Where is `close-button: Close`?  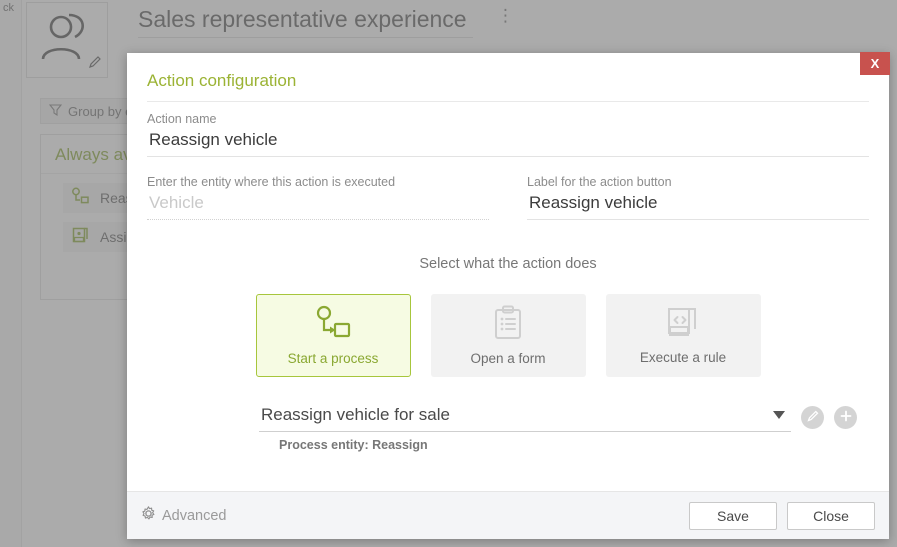 close-button: Close is located at coordinates (831, 515).